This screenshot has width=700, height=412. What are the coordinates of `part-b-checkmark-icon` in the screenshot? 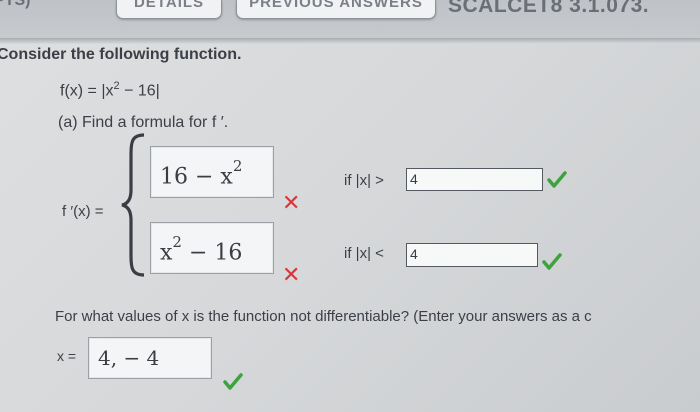 It's located at (233, 381).